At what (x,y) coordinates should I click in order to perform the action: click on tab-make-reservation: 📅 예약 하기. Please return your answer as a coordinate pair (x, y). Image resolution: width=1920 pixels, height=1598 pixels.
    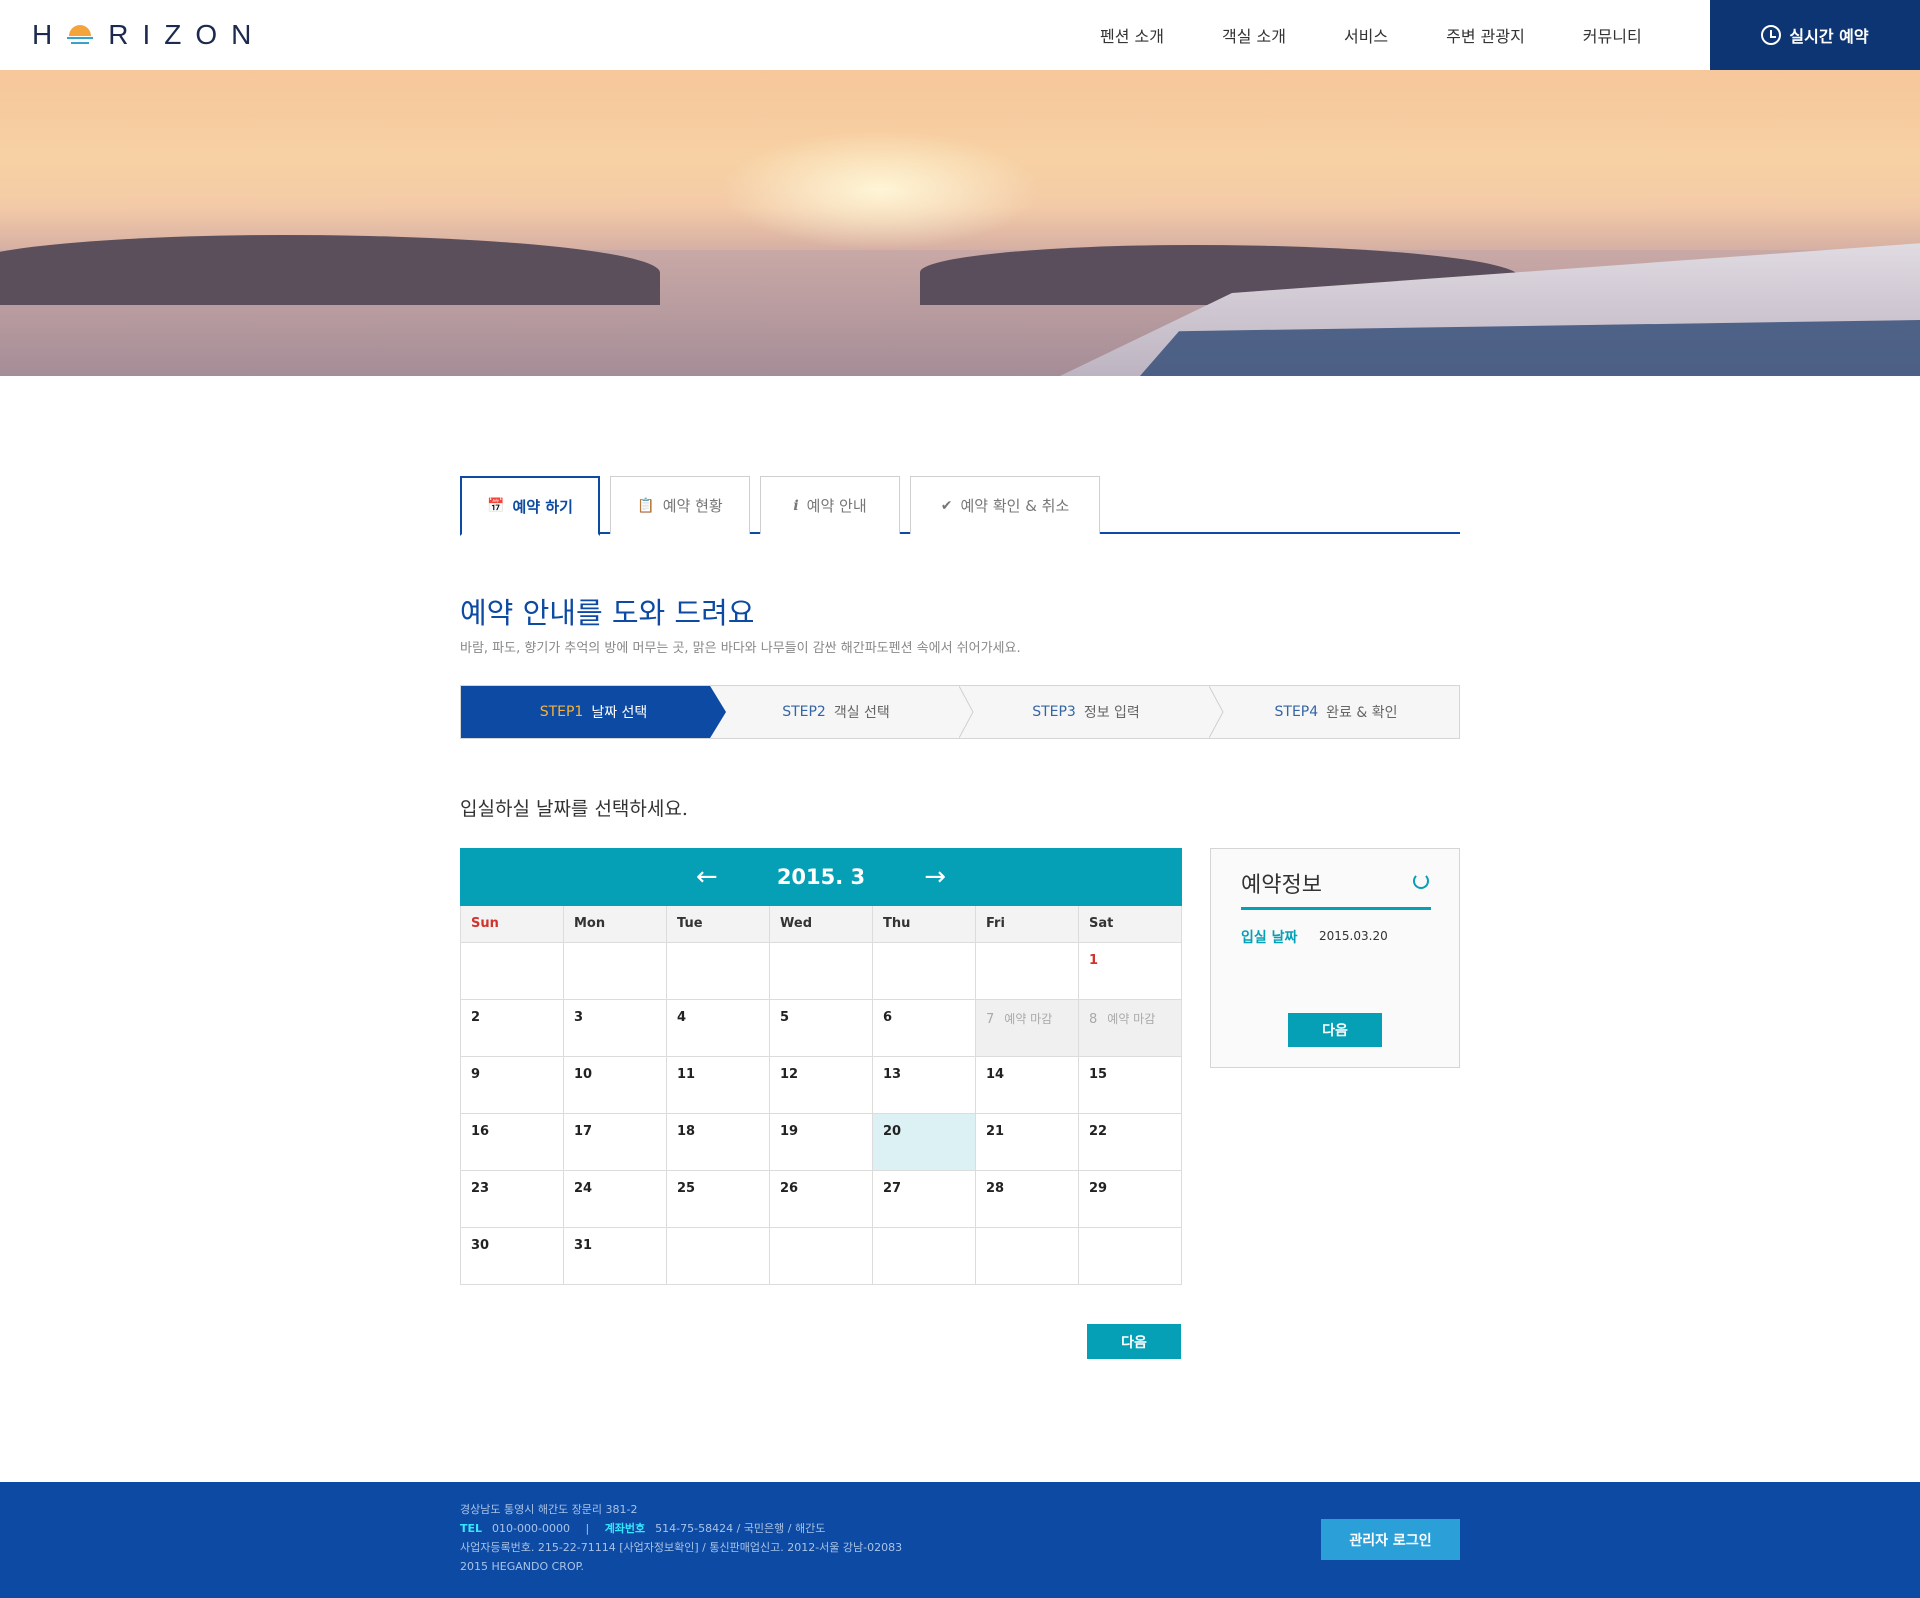
    Looking at the image, I should click on (530, 506).